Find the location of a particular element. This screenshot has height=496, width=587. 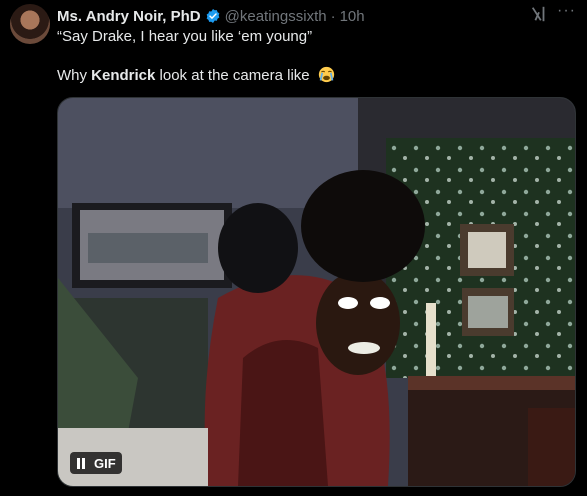

gif-label: GIF is located at coordinates (105, 463).